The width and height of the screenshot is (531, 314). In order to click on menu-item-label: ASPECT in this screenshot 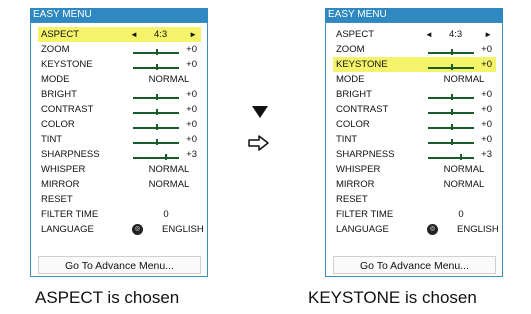, I will do `click(60, 34)`.